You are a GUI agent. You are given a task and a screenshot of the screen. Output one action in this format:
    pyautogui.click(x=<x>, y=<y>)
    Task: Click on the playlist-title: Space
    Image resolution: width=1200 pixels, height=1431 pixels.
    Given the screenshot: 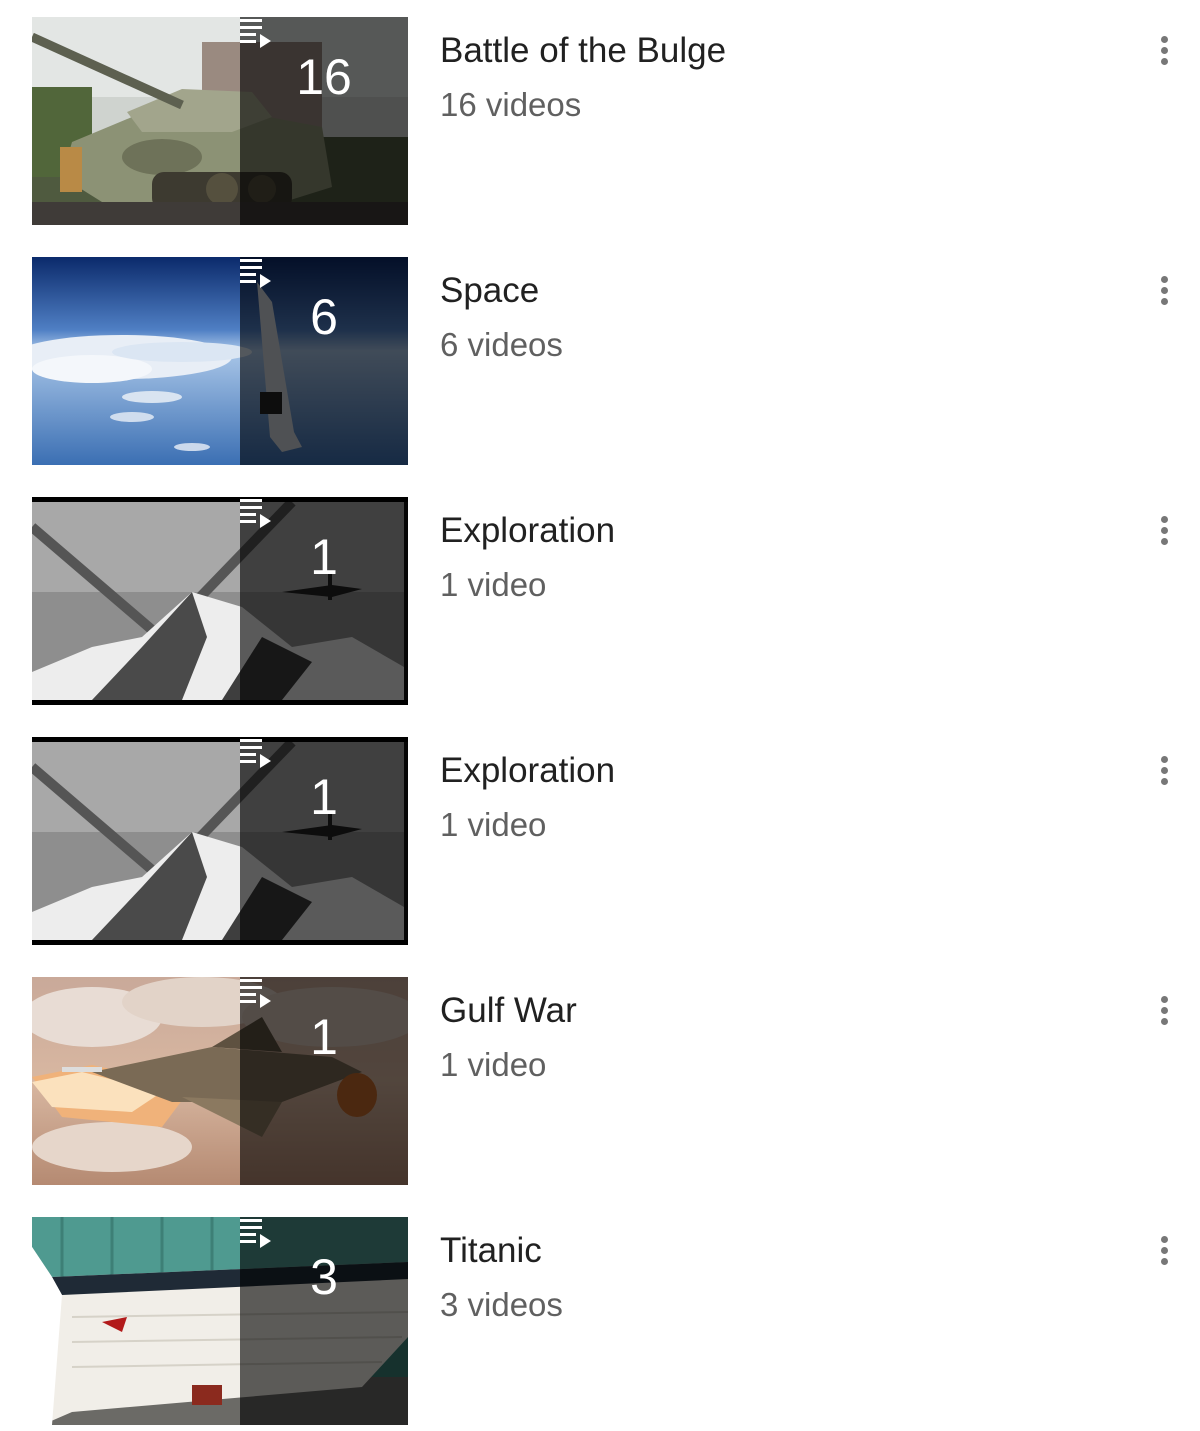 What is the action you would take?
    pyautogui.click(x=489, y=291)
    